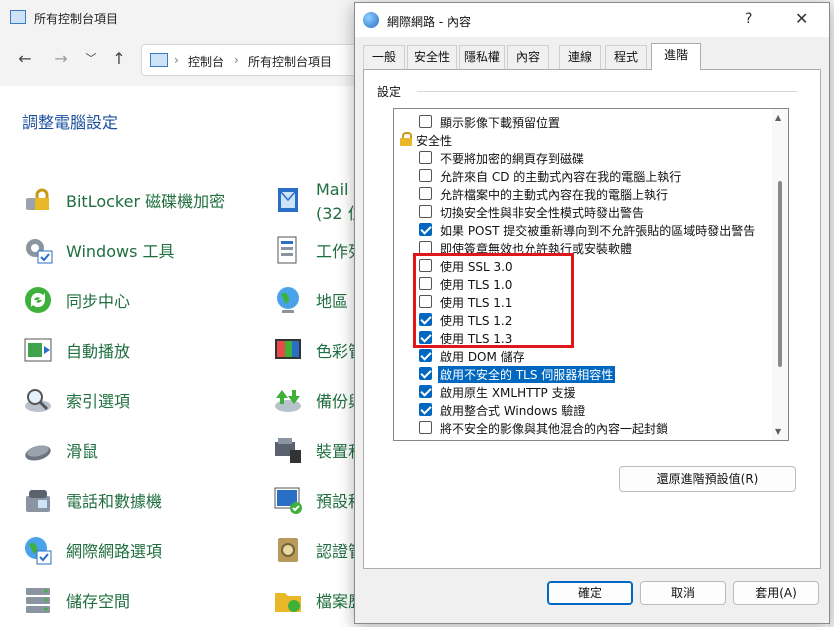  What do you see at coordinates (508, 393) in the screenshot?
I see `settings-option-label: 啟用原生 XMLHTTP 支援` at bounding box center [508, 393].